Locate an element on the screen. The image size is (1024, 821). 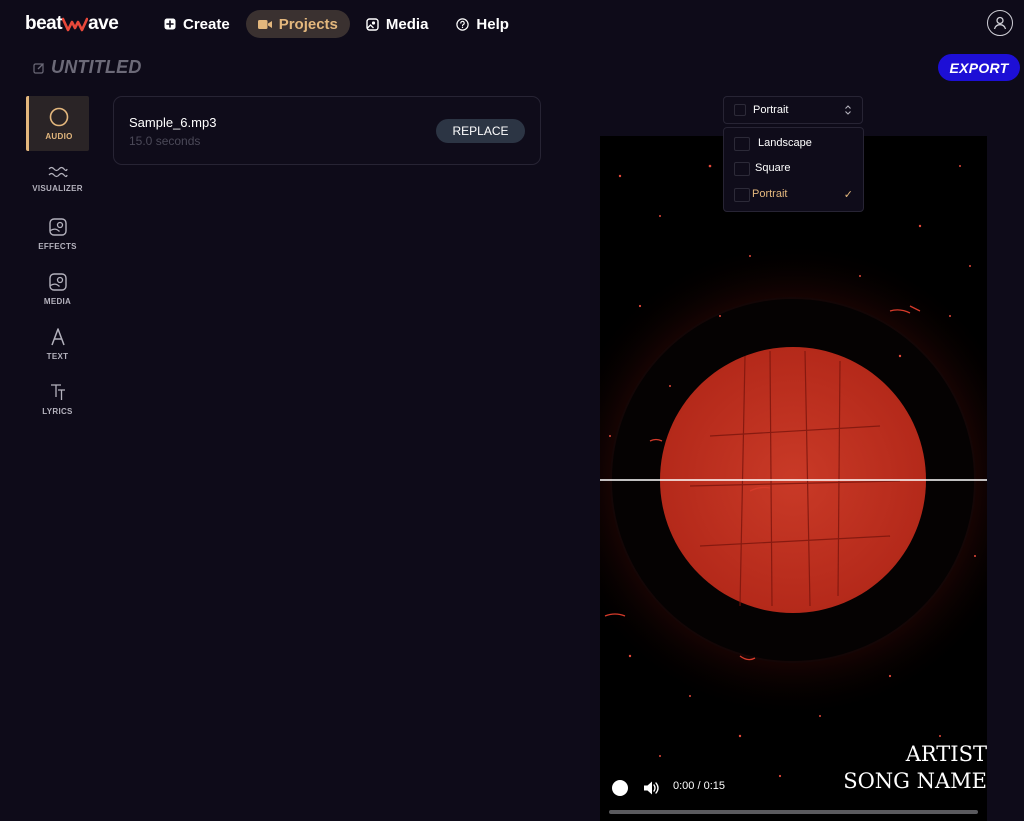
main-nav: Create Projects Media Help is located at coordinates (336, 24).